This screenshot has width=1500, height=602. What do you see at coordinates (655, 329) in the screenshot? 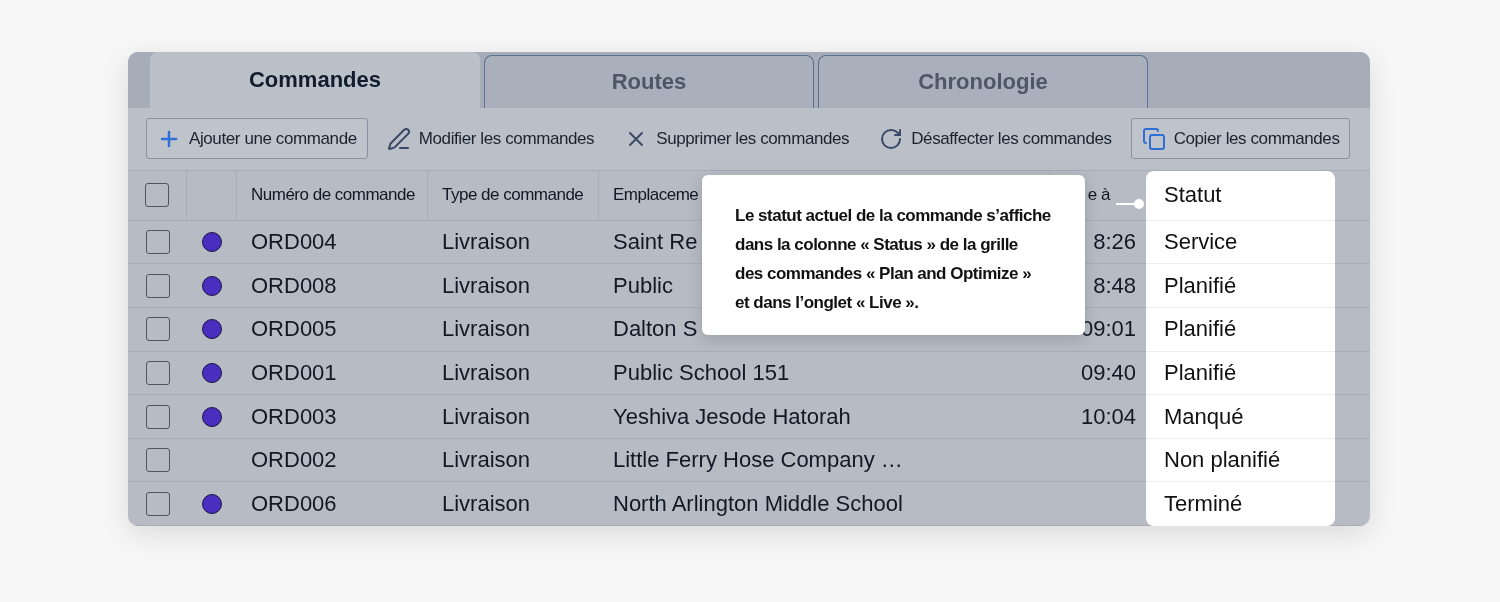
I see `table-cell: Dalton S` at bounding box center [655, 329].